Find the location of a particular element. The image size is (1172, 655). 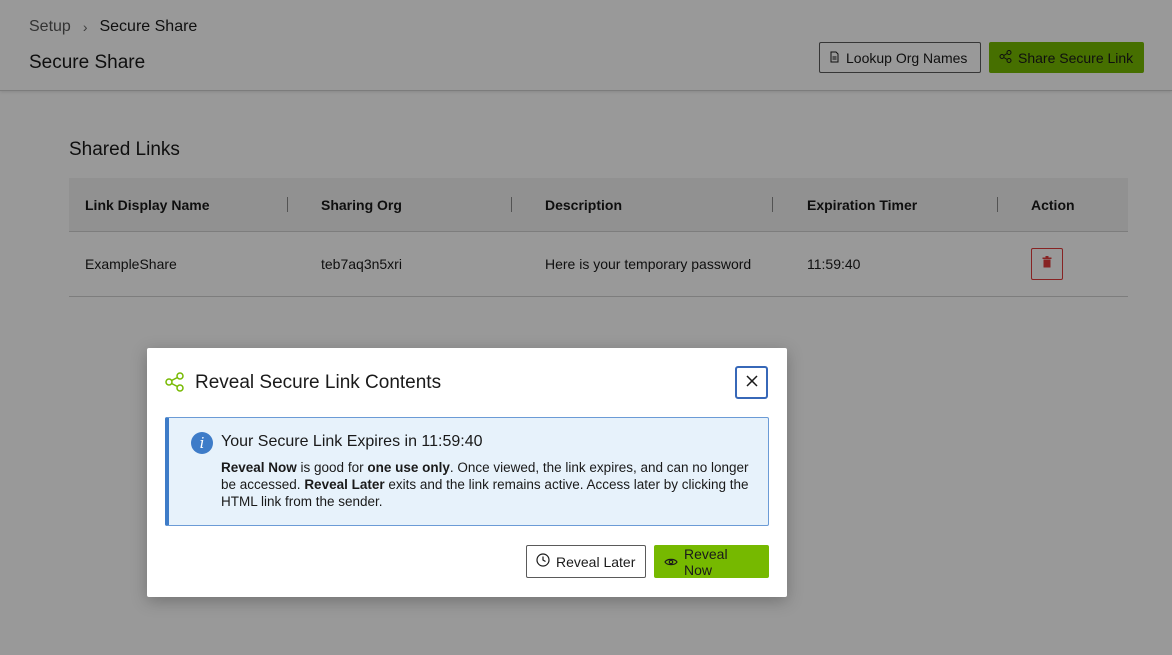

share-icon is located at coordinates (175, 384).